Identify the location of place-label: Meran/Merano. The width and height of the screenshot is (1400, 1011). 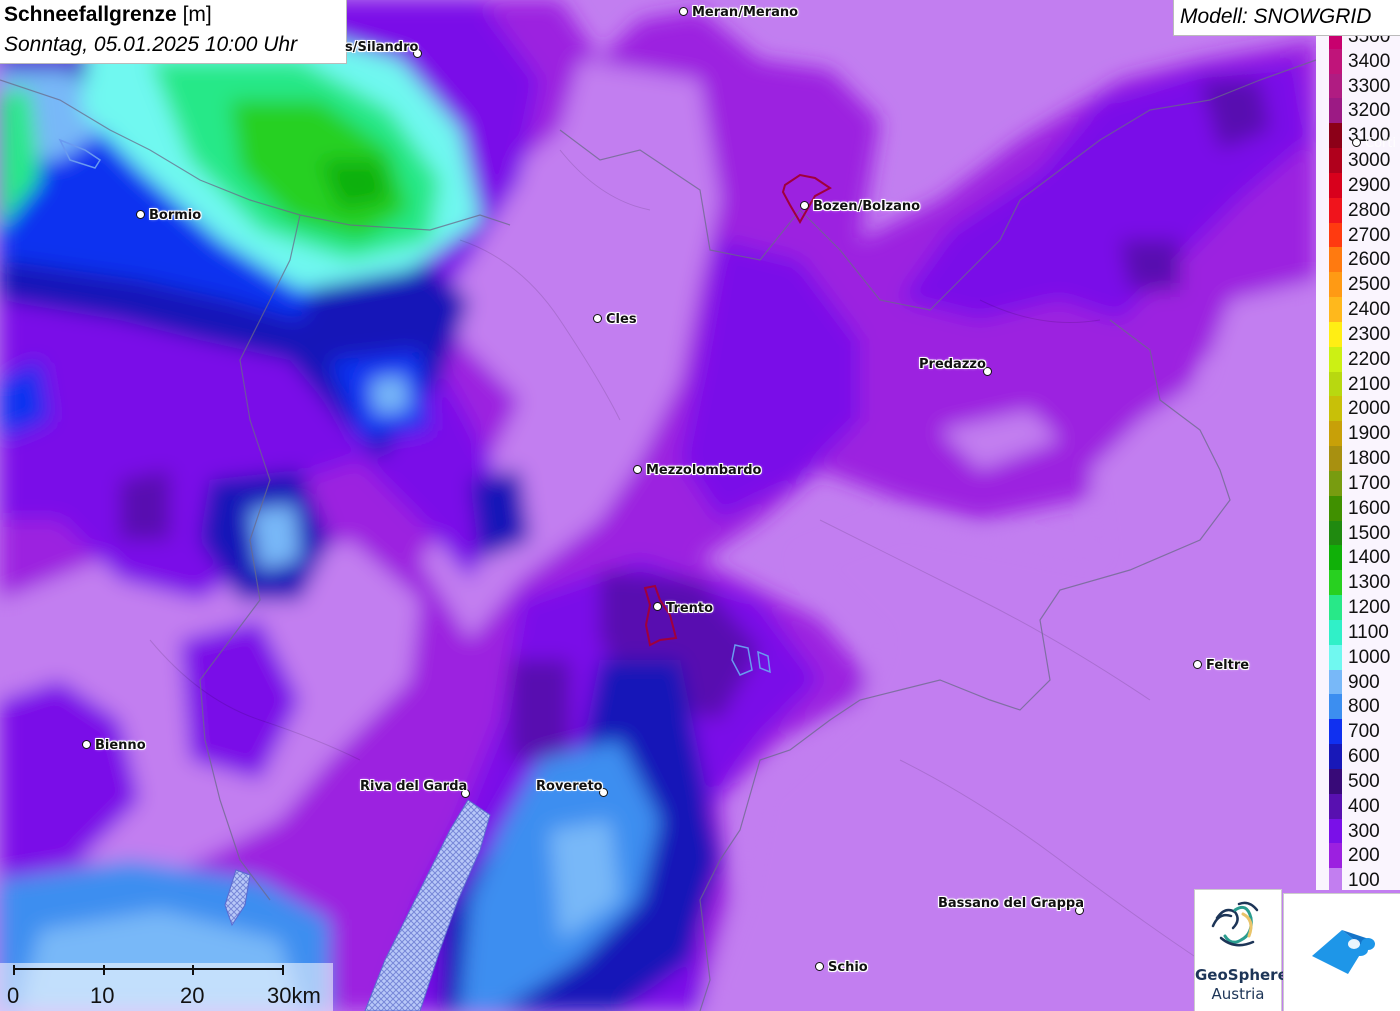
(745, 12).